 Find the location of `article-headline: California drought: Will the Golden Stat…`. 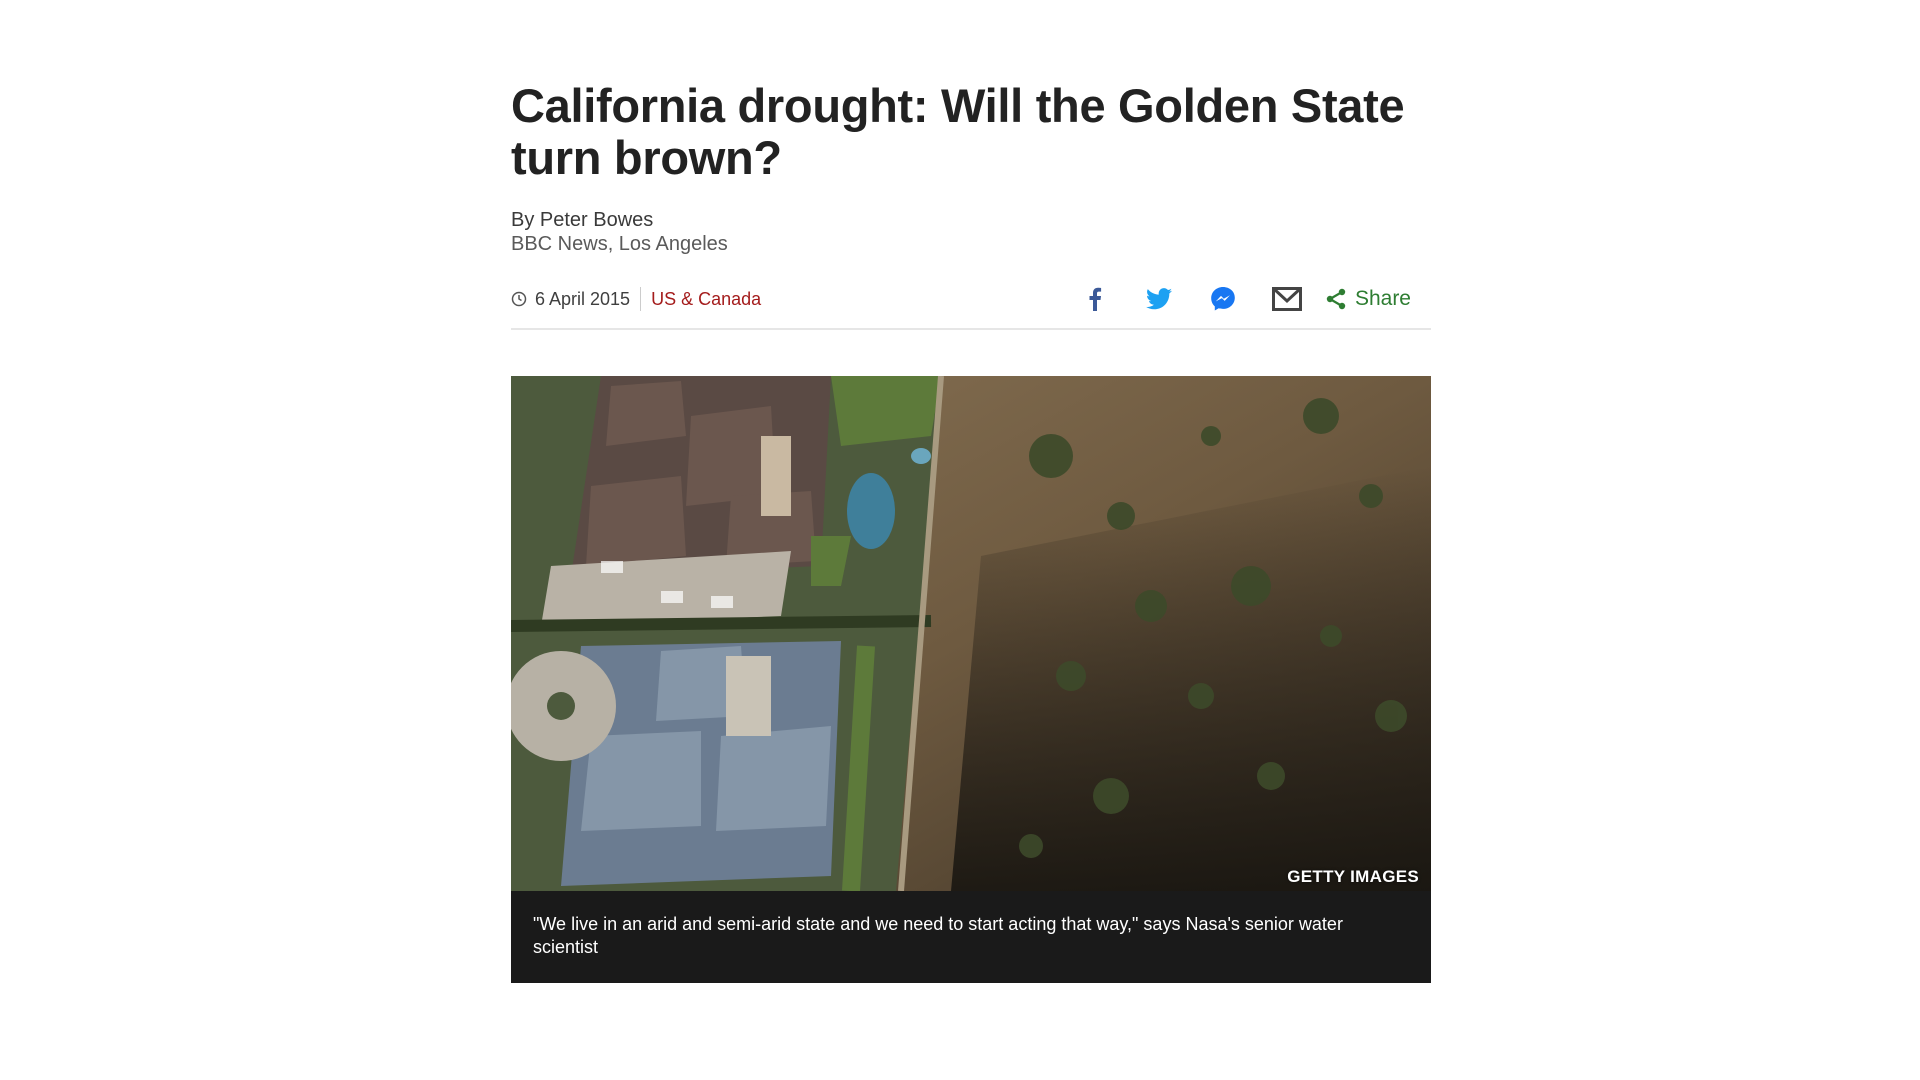

article-headline: California drought: Will the Golden Stat… is located at coordinates (958, 131).